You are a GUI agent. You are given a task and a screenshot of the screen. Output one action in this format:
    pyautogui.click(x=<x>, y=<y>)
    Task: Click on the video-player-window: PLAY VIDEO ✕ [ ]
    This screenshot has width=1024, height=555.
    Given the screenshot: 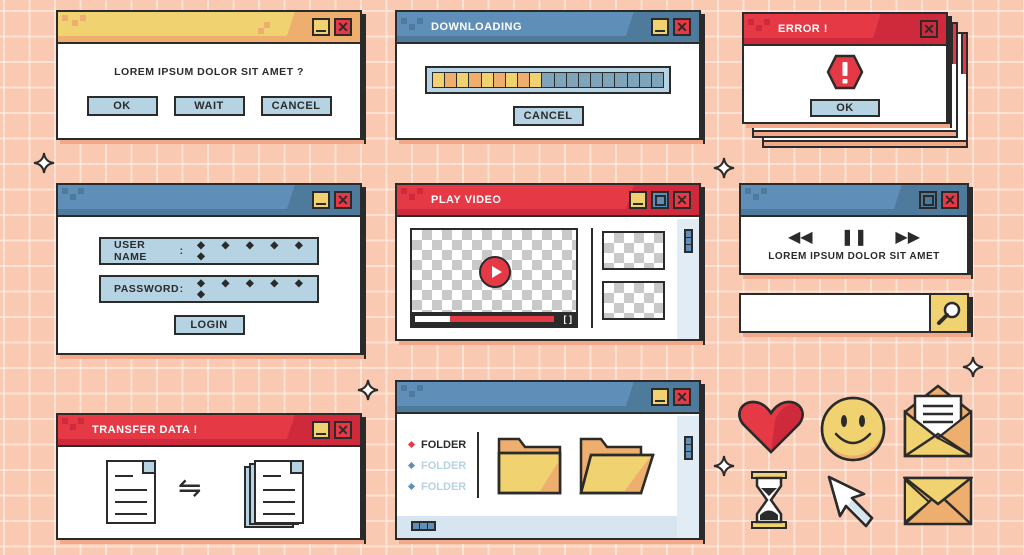 What is the action you would take?
    pyautogui.click(x=549, y=264)
    